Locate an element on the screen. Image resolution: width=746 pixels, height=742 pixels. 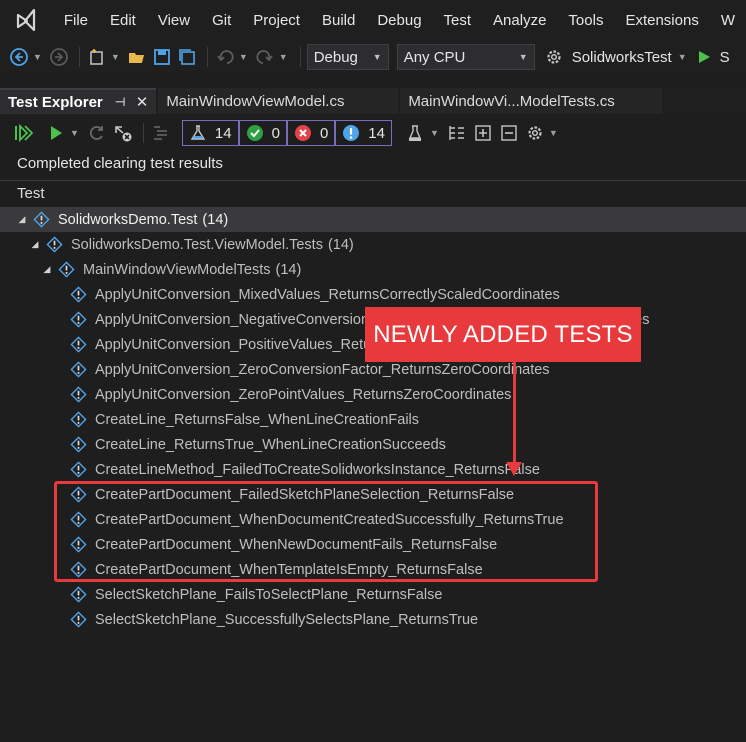
settings-gear-icon is located at coordinates (535, 133).